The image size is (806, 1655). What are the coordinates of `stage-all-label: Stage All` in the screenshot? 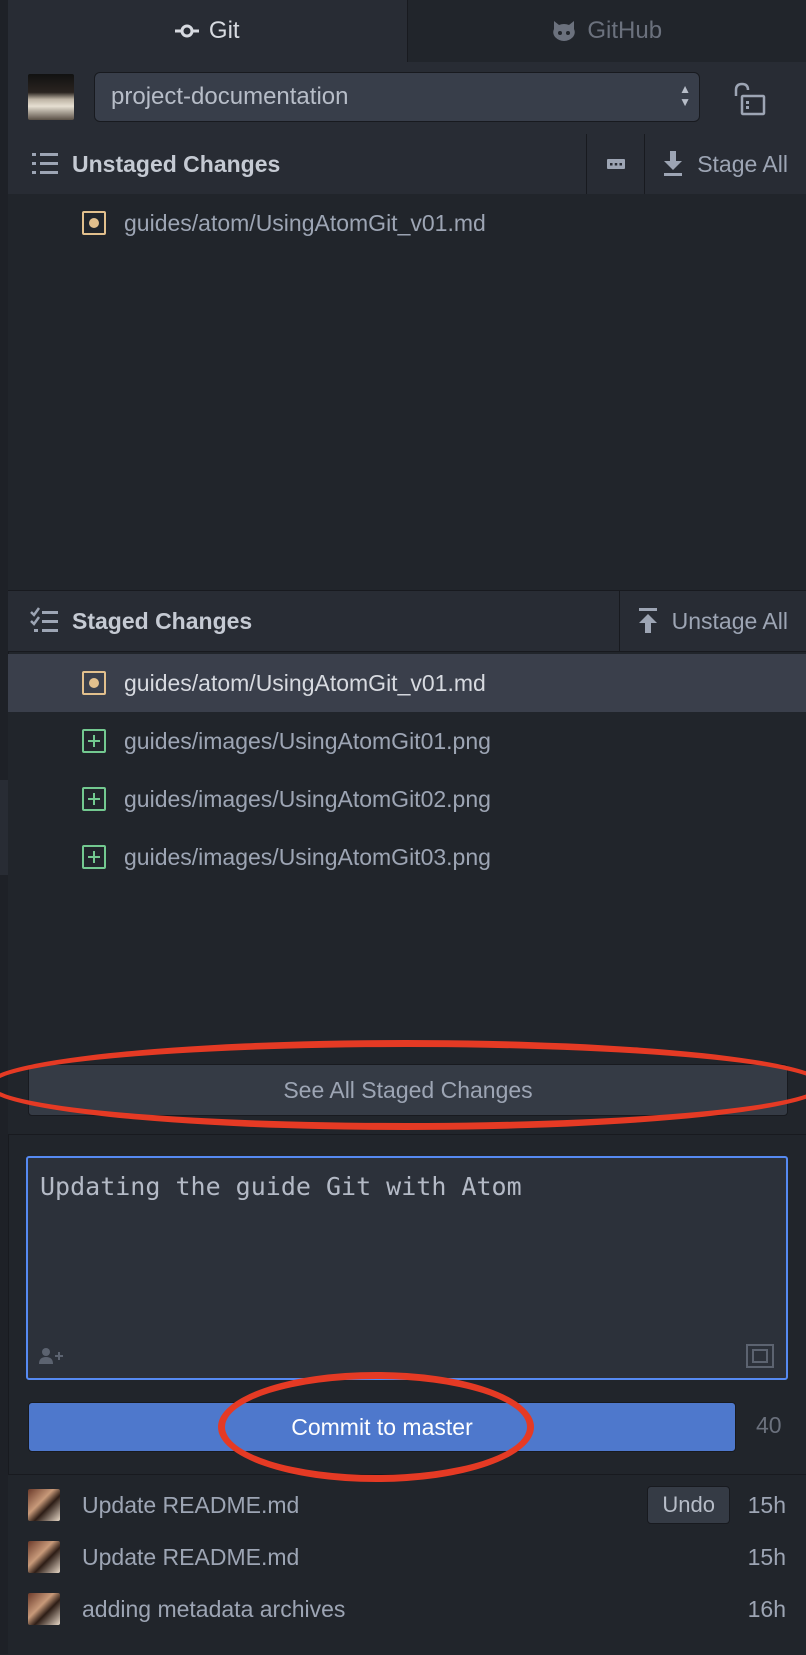 It's located at (742, 164).